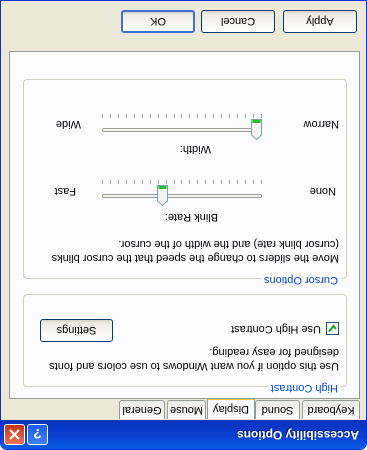 The width and height of the screenshot is (367, 450). I want to click on question-mark-icon: ?, so click(37, 434).